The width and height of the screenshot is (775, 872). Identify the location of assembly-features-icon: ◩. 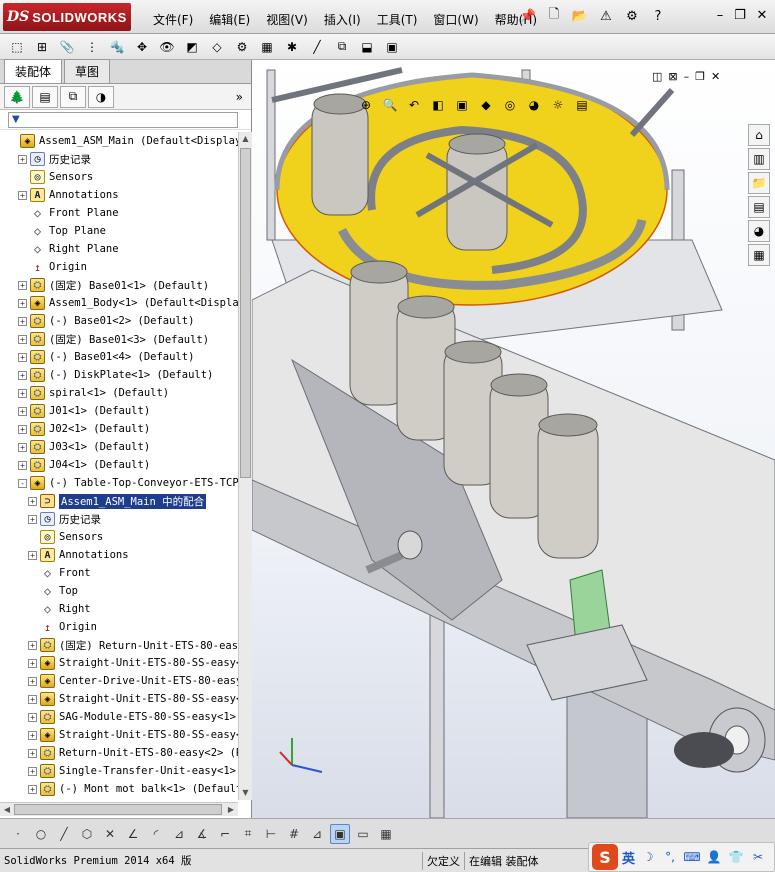
(192, 47).